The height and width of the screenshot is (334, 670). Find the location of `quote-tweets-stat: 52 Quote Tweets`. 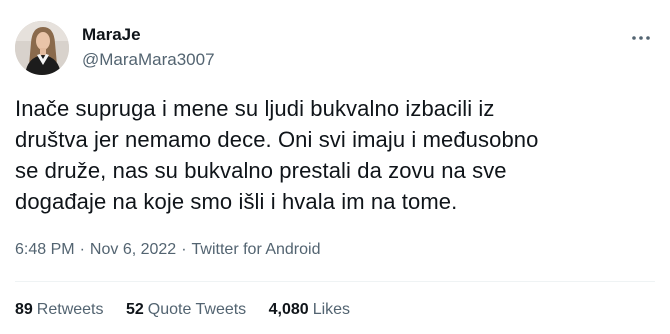

quote-tweets-stat: 52 Quote Tweets is located at coordinates (186, 309).